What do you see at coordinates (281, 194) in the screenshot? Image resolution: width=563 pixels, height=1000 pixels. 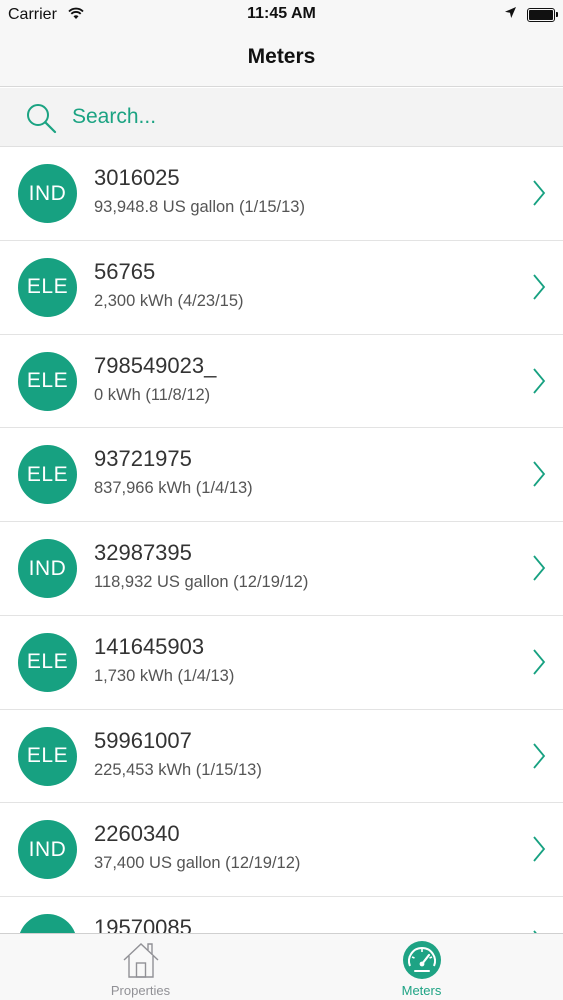 I see `list-item: IND 3016025 93,948.8 US gallon (1/15/13)` at bounding box center [281, 194].